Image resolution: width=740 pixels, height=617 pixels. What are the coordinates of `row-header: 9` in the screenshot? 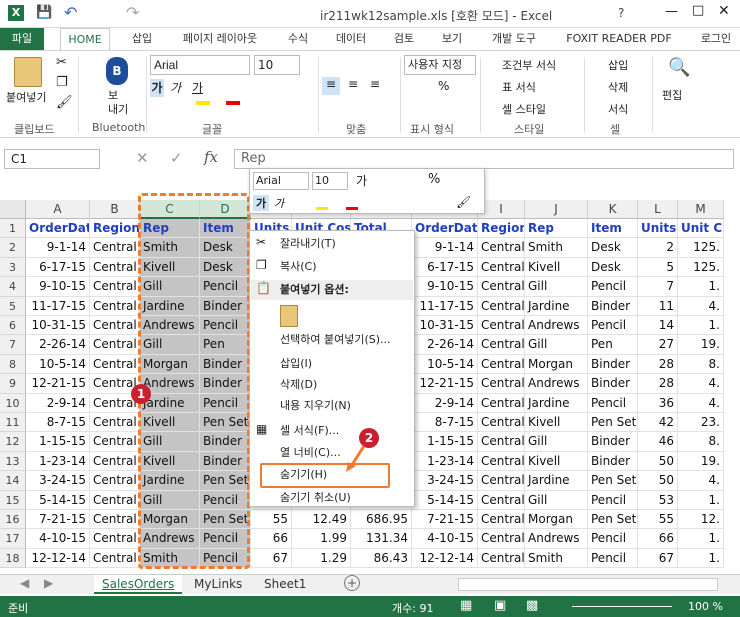 It's located at (13, 384).